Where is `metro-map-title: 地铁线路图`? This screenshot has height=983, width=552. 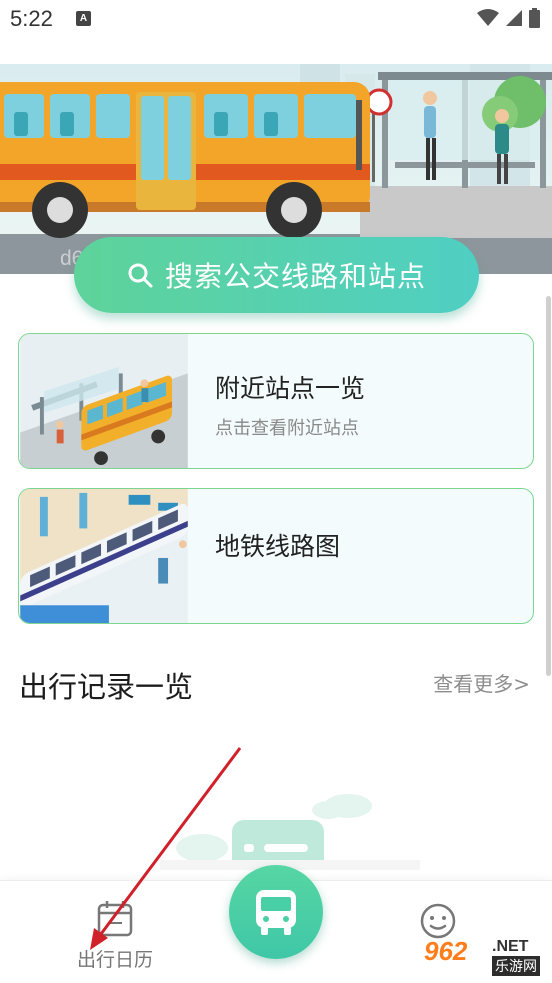
metro-map-title: 地铁线路图 is located at coordinates (278, 546).